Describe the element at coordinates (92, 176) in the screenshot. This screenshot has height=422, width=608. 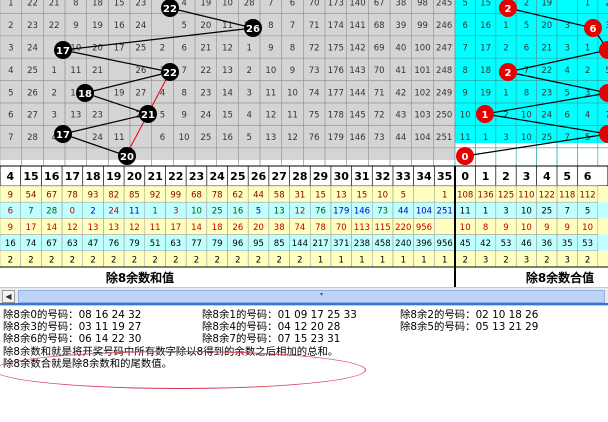
I see `header-label: 18` at that location.